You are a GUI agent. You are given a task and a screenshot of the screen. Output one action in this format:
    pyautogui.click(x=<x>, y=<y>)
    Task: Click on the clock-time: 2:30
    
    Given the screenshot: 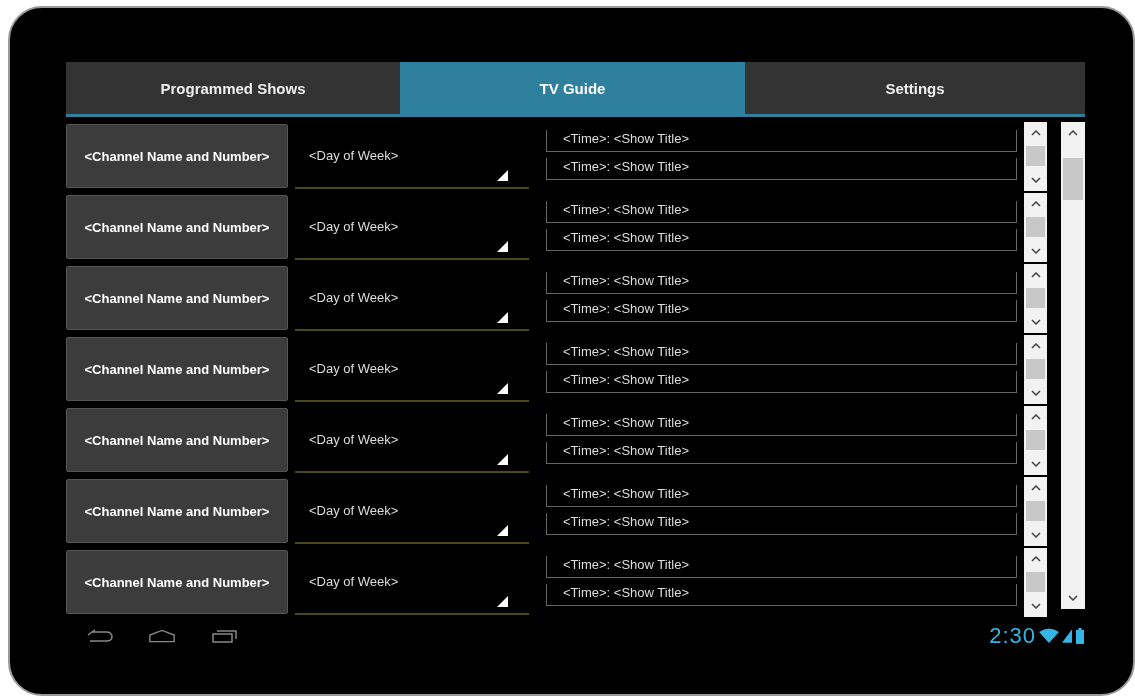 What is the action you would take?
    pyautogui.click(x=1012, y=636)
    